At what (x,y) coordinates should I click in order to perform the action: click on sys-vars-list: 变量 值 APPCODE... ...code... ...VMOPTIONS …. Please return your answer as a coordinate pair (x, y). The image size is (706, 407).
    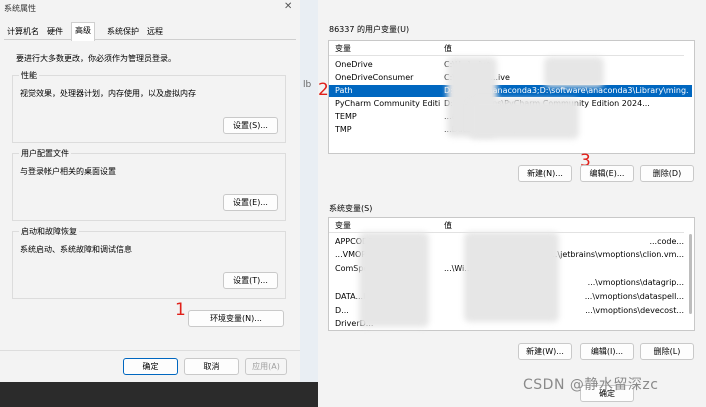
    Looking at the image, I should click on (511, 274).